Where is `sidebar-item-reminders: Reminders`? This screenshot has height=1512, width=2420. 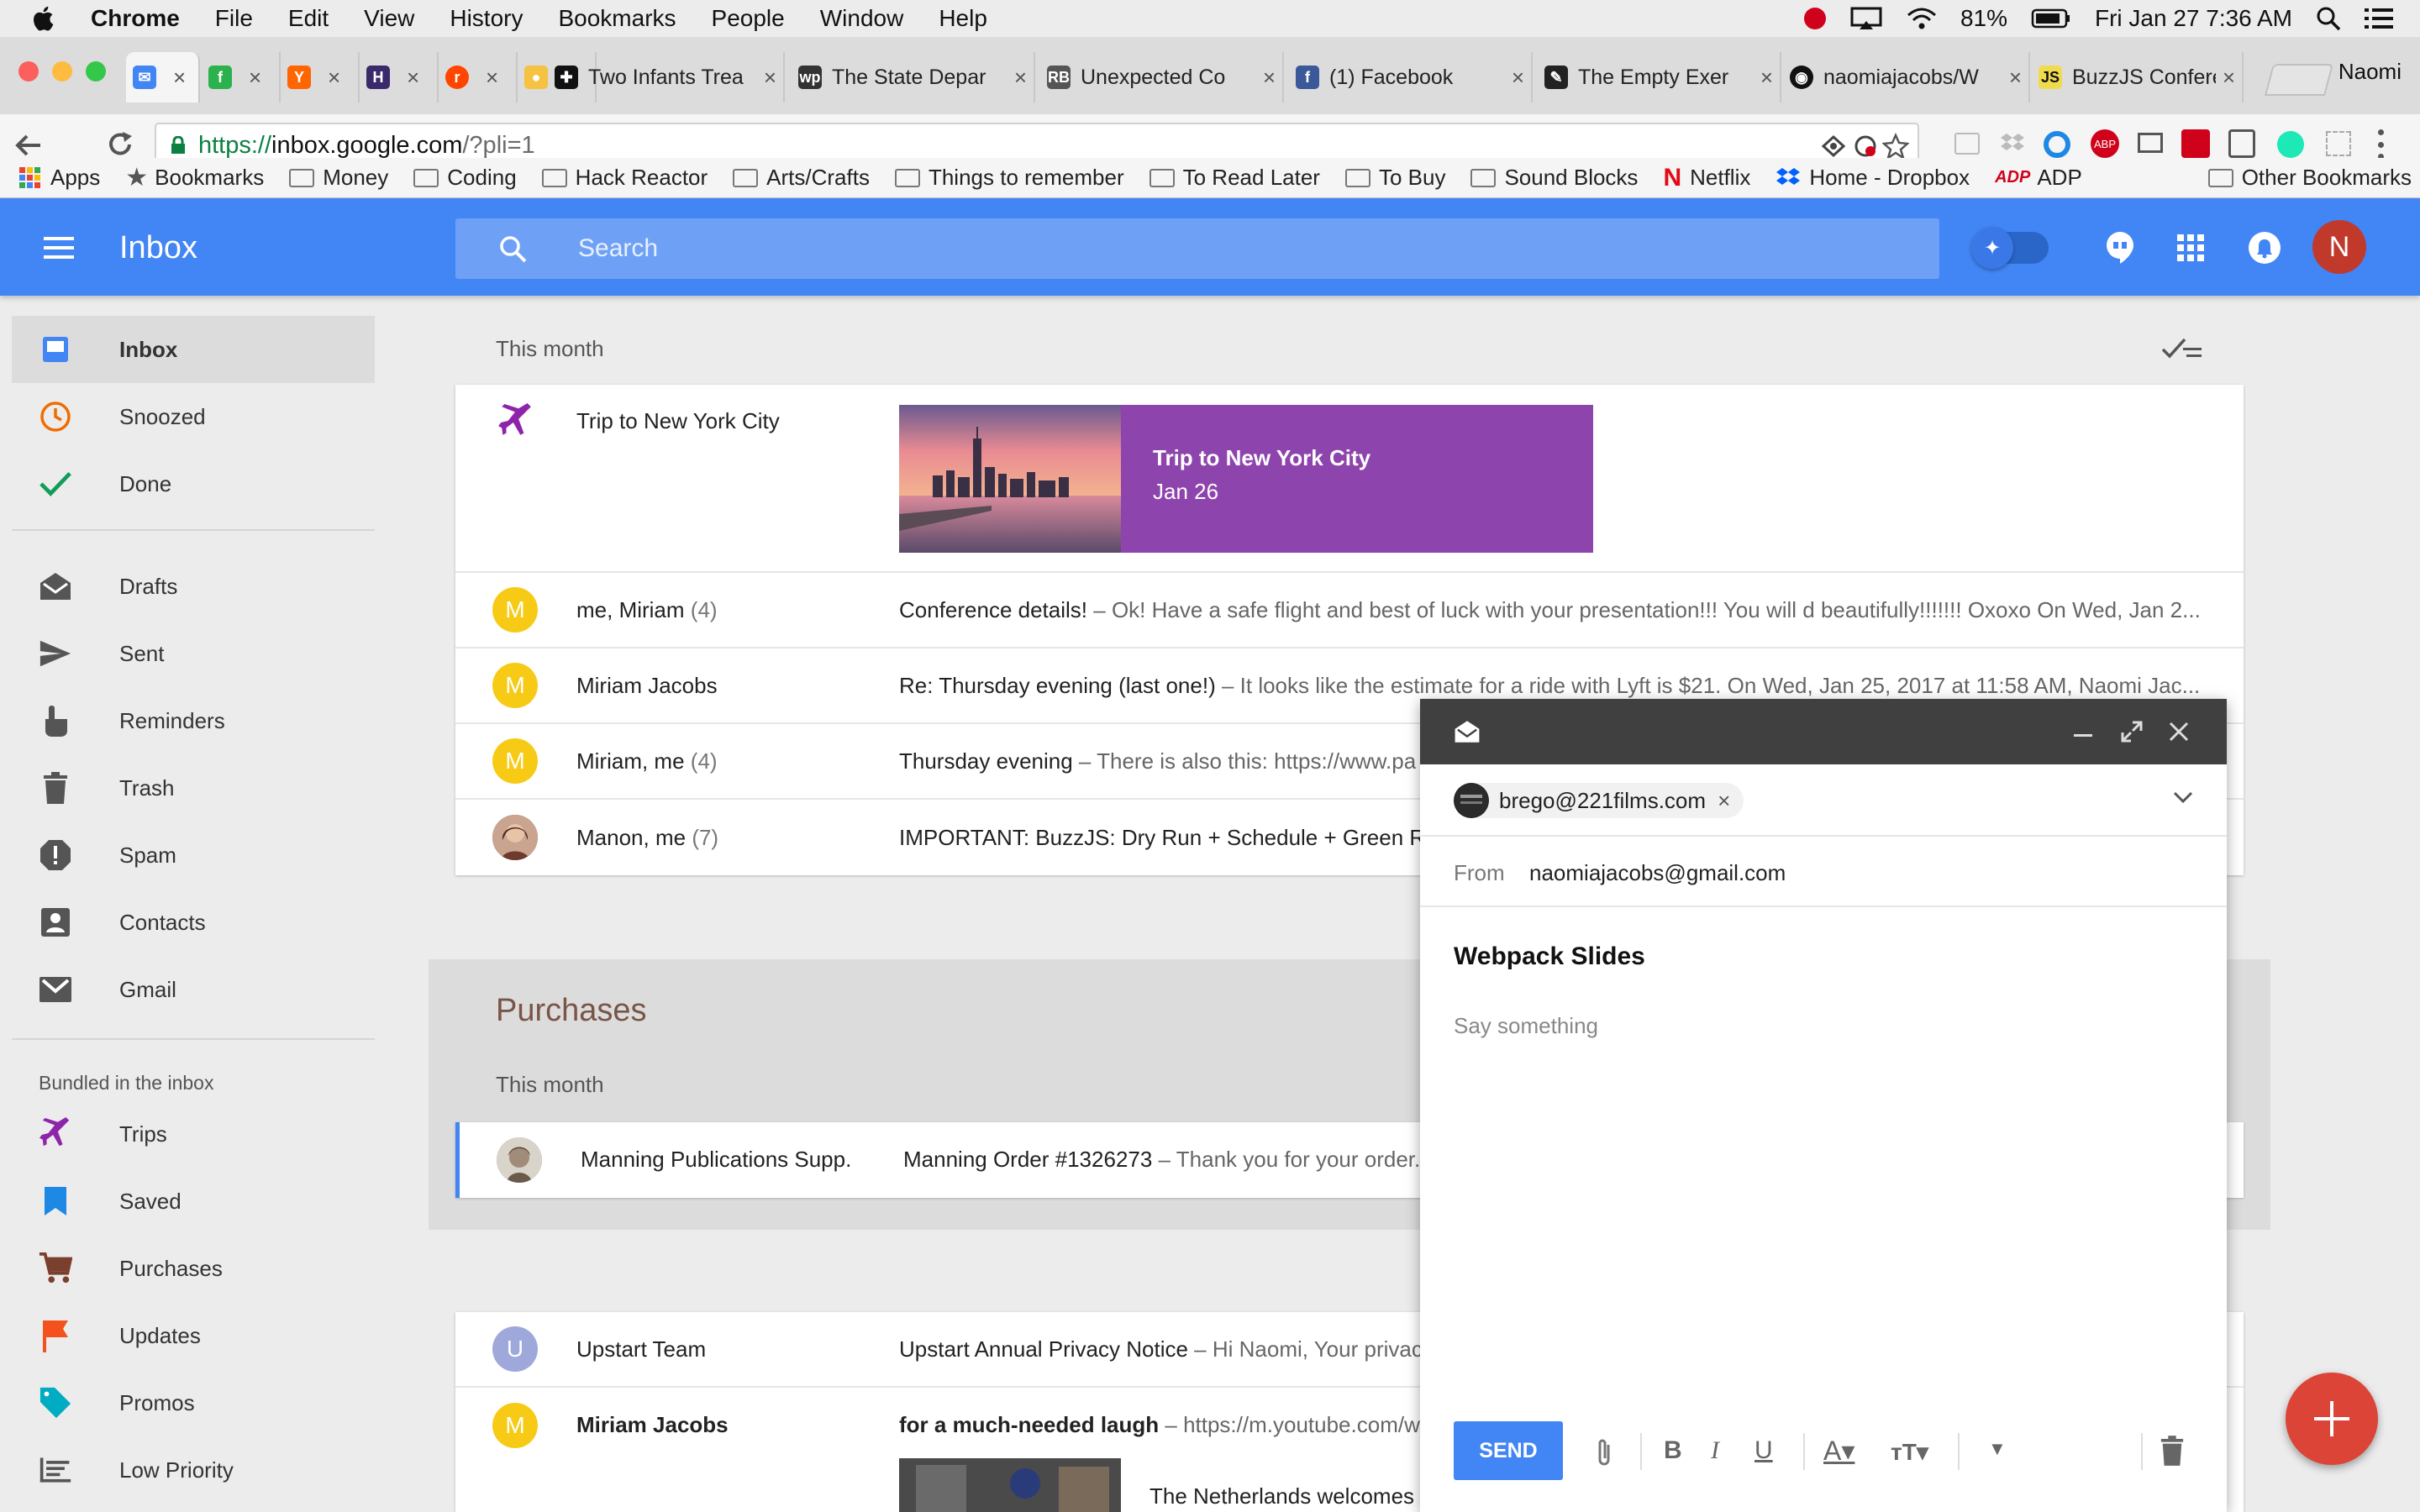 sidebar-item-reminders: Reminders is located at coordinates (193, 720).